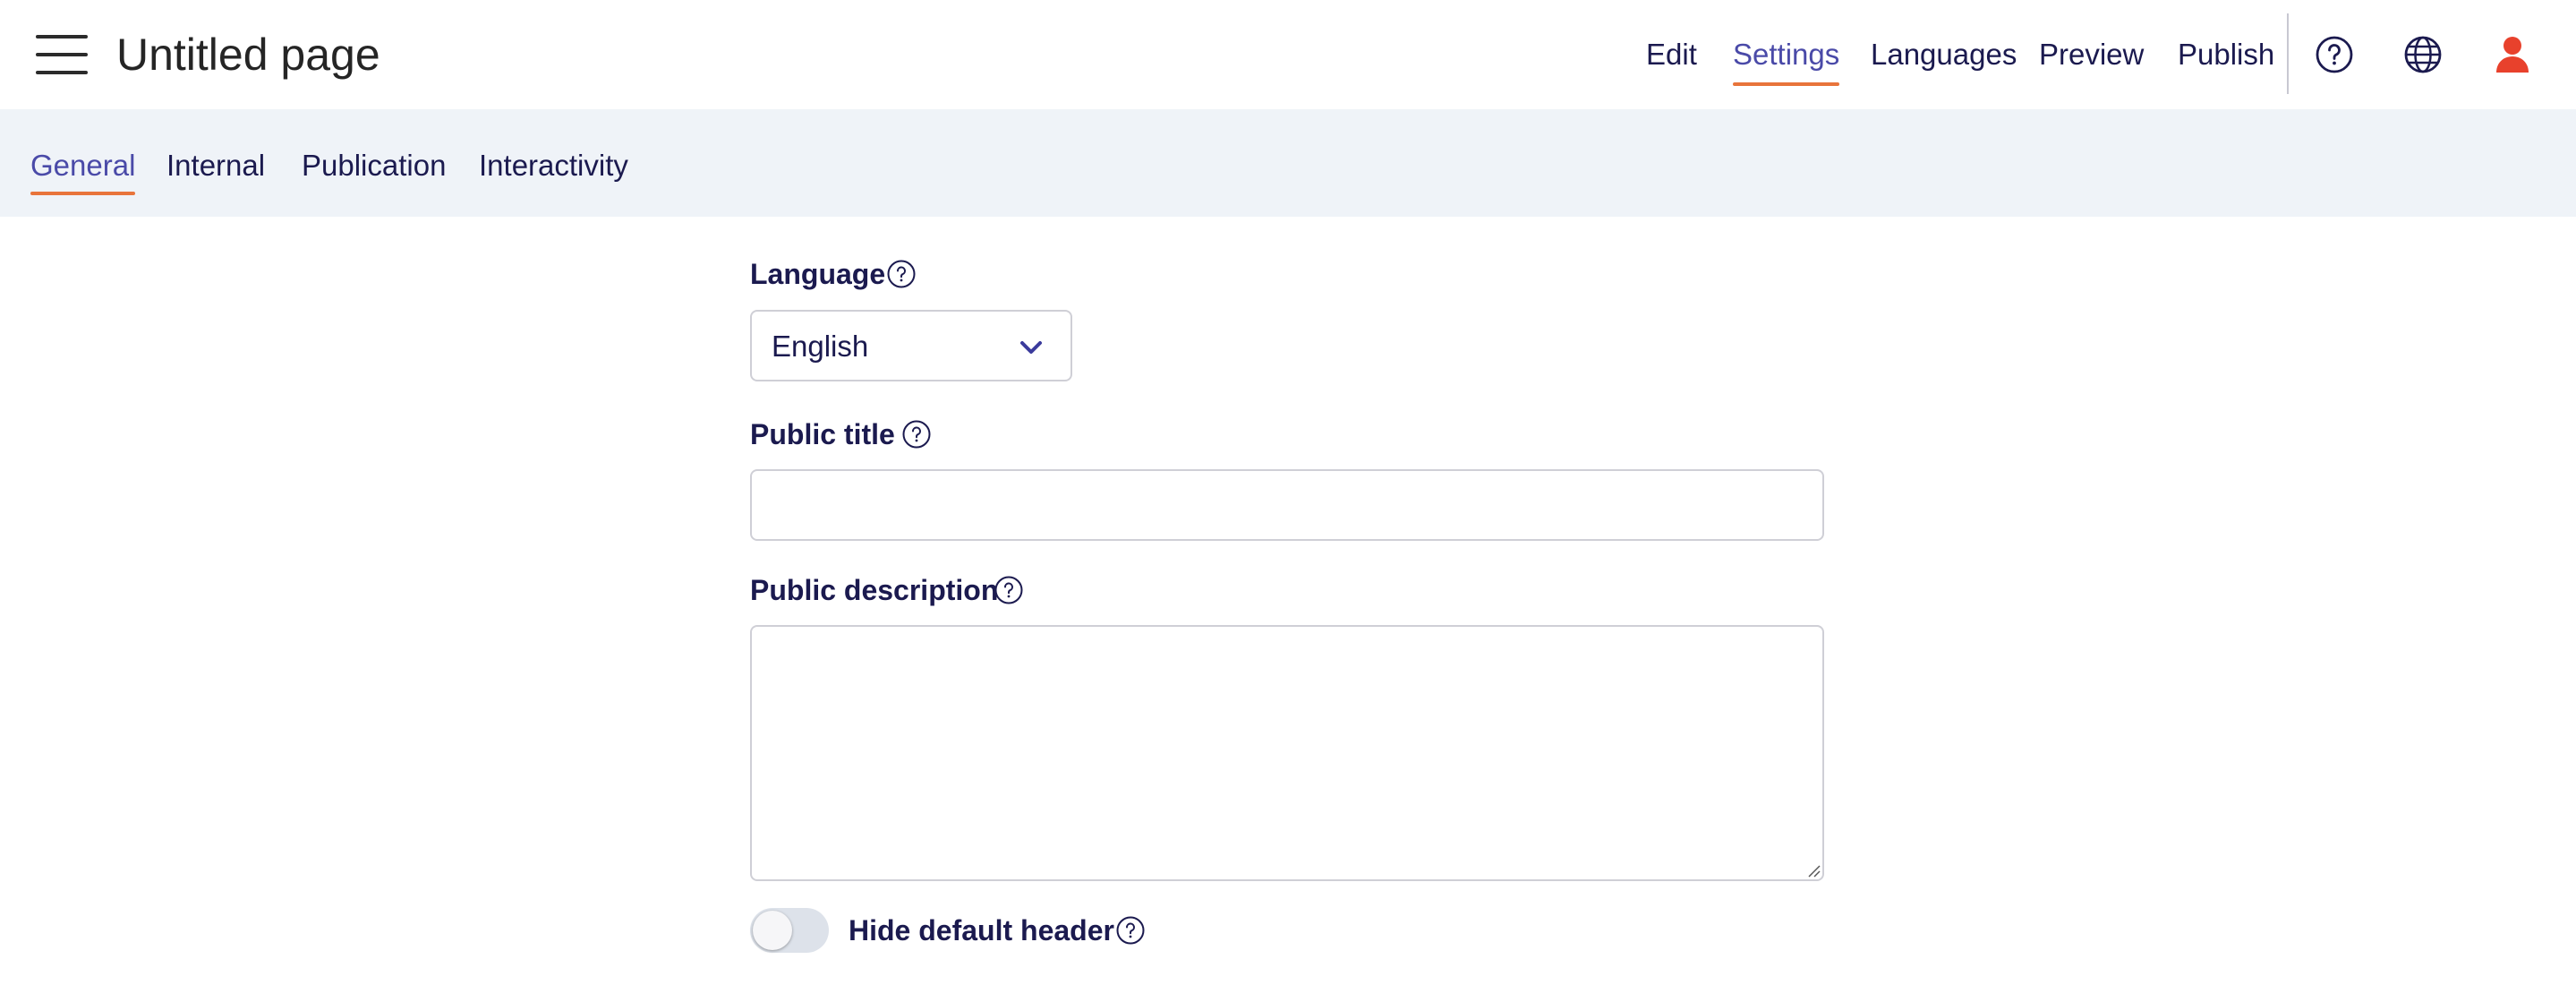  Describe the element at coordinates (1786, 59) in the screenshot. I see `nav-settings: Settings` at that location.